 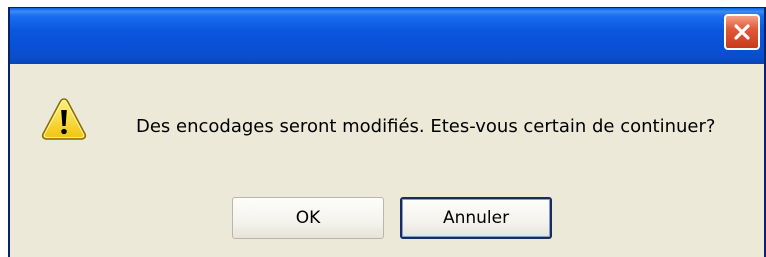 What do you see at coordinates (308, 218) in the screenshot?
I see `ok-button: OK` at bounding box center [308, 218].